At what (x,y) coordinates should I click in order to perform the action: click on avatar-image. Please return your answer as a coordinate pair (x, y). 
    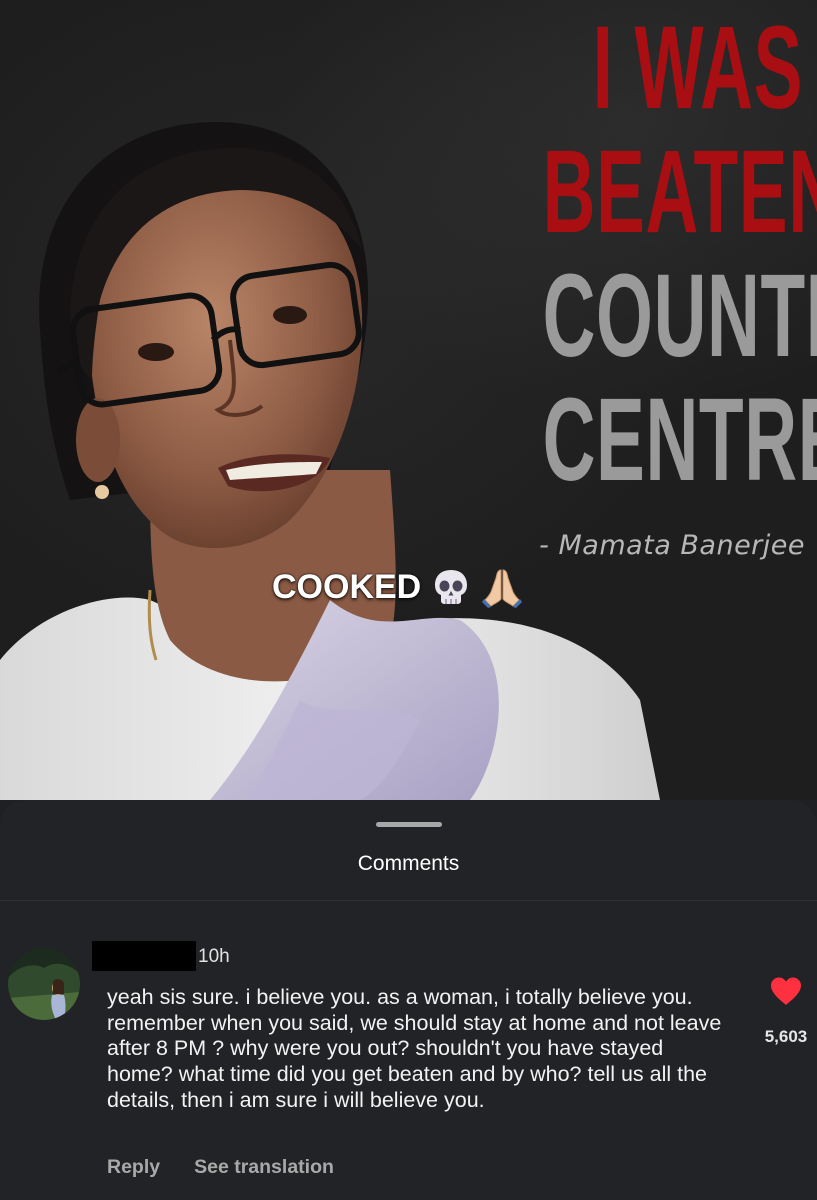
    Looking at the image, I should click on (44, 984).